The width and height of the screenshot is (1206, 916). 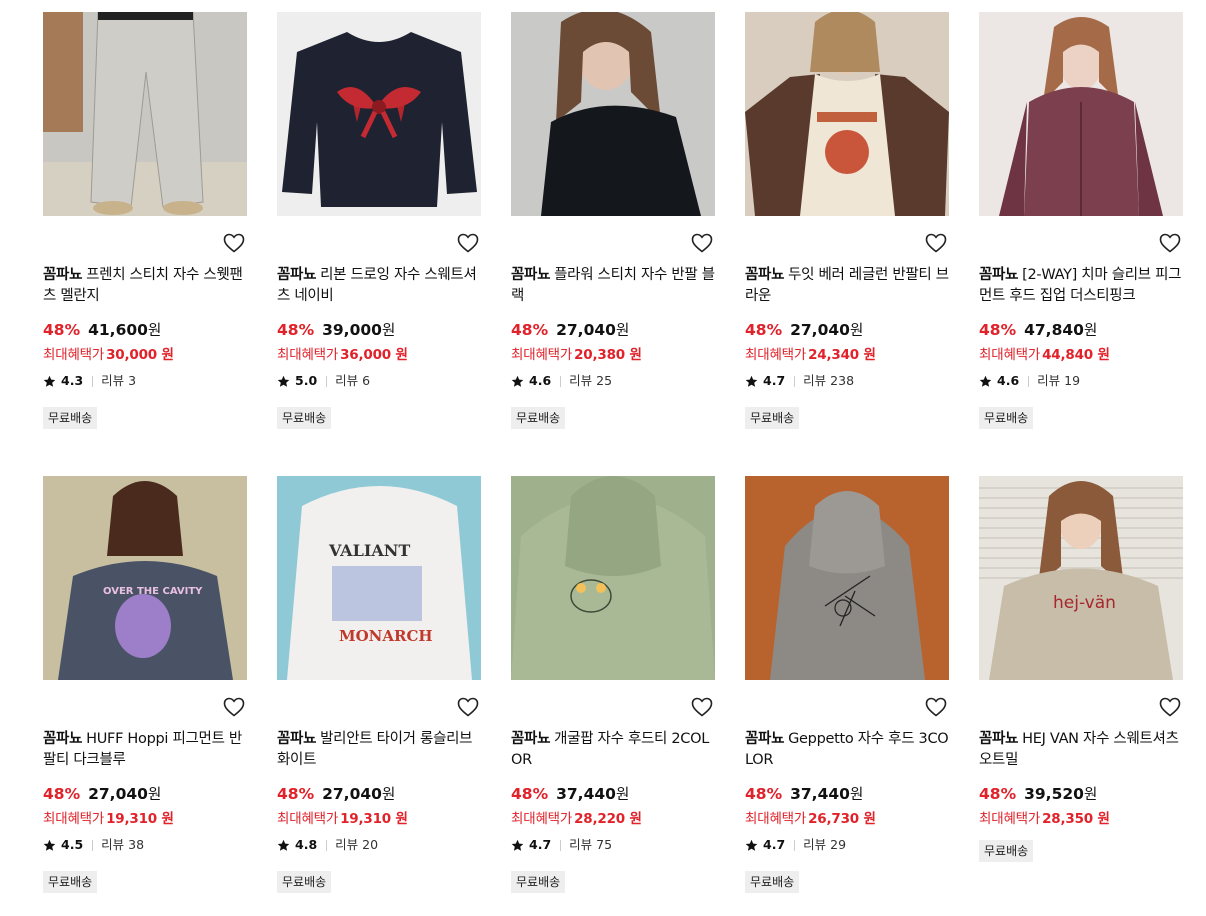 What do you see at coordinates (1038, 794) in the screenshot?
I see `price-row: 48% 39,520원` at bounding box center [1038, 794].